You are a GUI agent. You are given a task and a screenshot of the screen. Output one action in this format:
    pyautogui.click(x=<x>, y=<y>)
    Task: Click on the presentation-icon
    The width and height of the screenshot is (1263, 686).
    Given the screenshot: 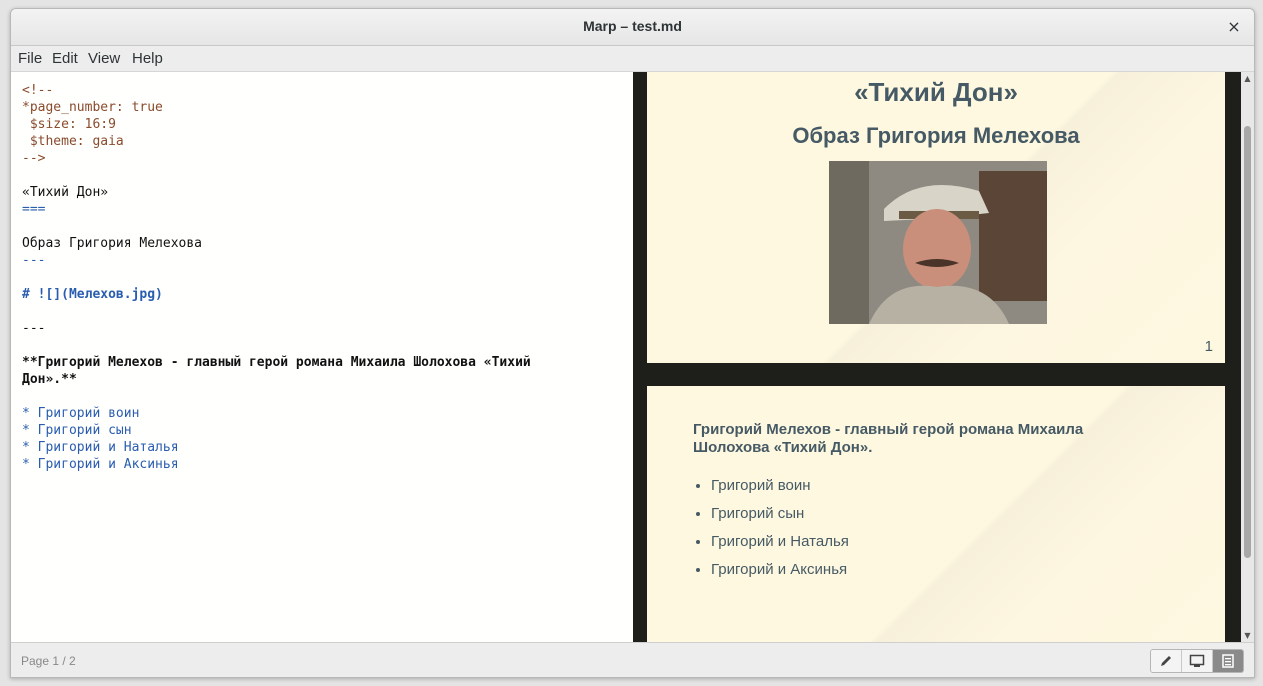 What is the action you would take?
    pyautogui.click(x=1197, y=660)
    